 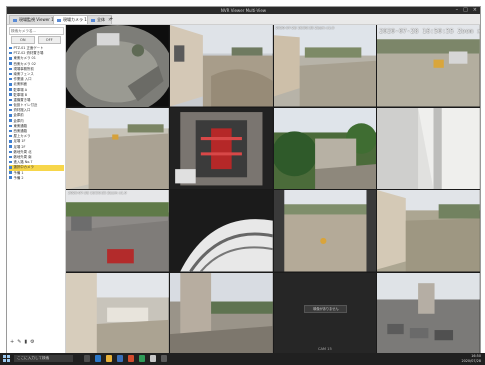 What do you see at coordinates (20, 125) in the screenshot?
I see `camera-tree-label: 東側通路` at bounding box center [20, 125].